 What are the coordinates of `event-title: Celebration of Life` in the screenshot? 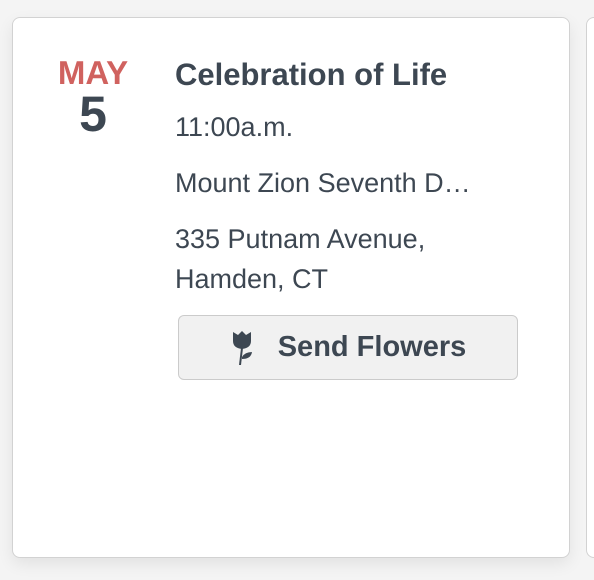 It's located at (311, 75).